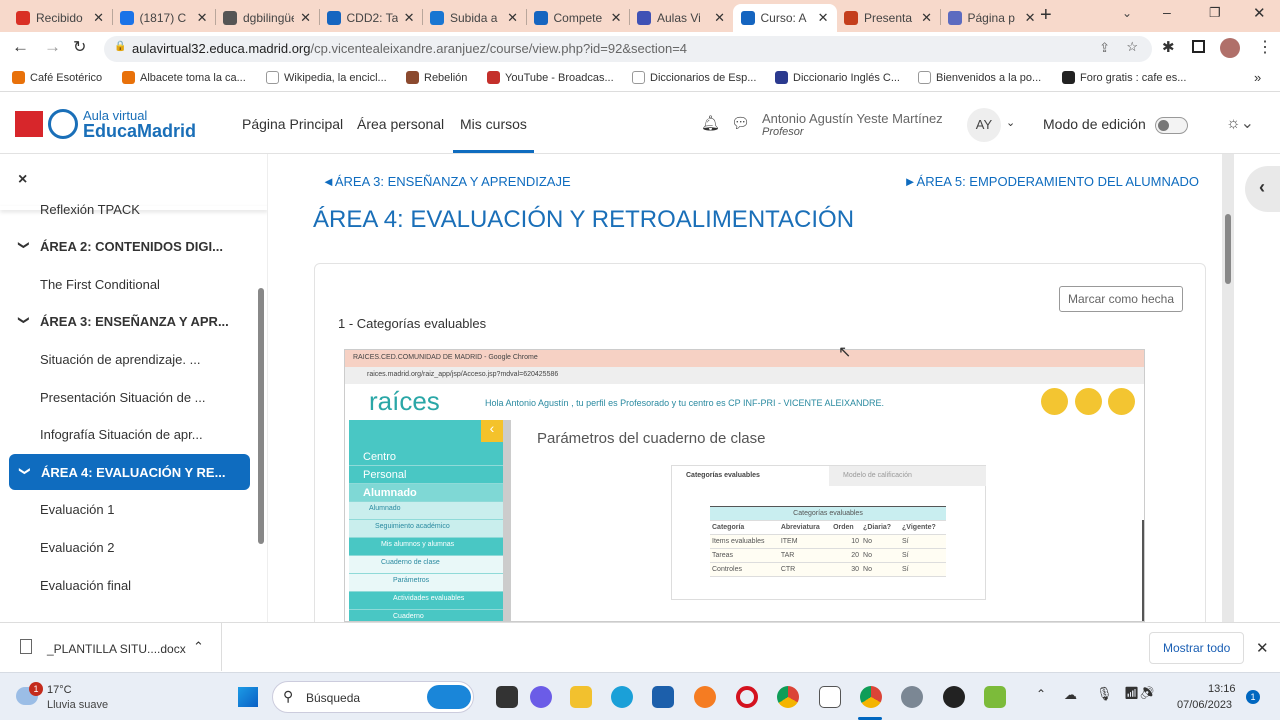 The width and height of the screenshot is (1280, 720). What do you see at coordinates (1127, 13) in the screenshot?
I see `tab-search-button: ⌄` at bounding box center [1127, 13].